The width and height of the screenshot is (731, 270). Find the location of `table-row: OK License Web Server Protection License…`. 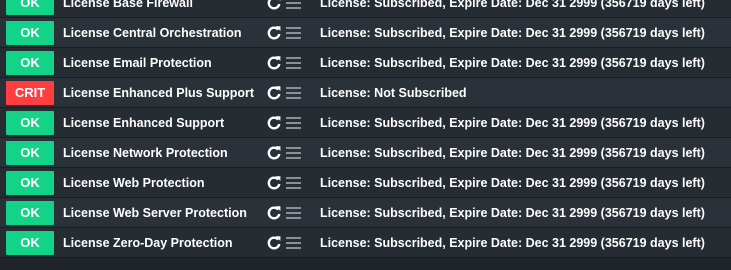

table-row: OK License Web Server Protection License… is located at coordinates (365, 213).